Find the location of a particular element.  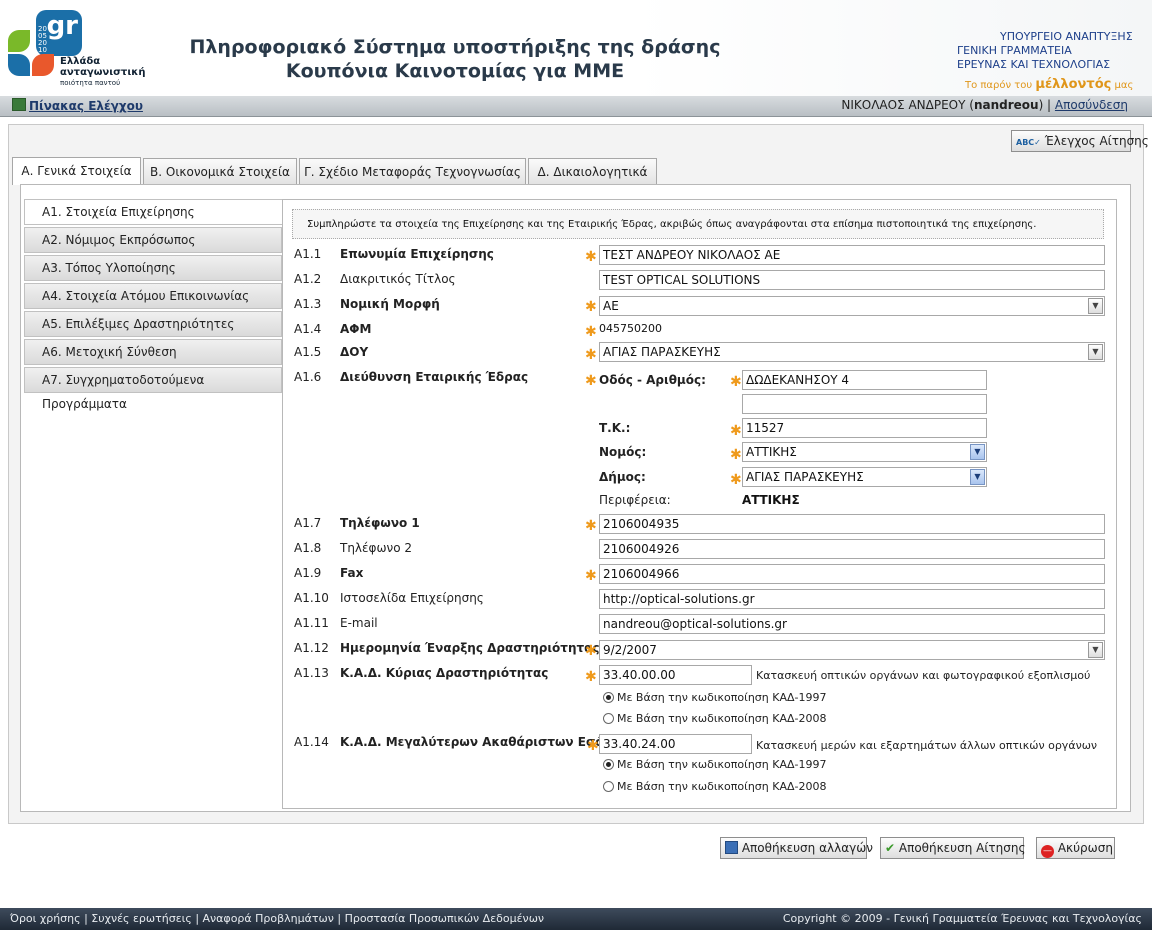

field-number: A1.3 is located at coordinates (308, 304).